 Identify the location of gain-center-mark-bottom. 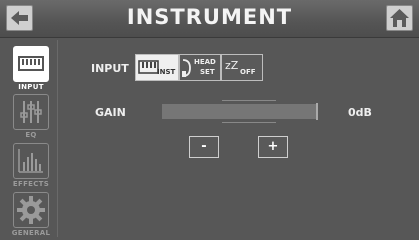
(249, 122).